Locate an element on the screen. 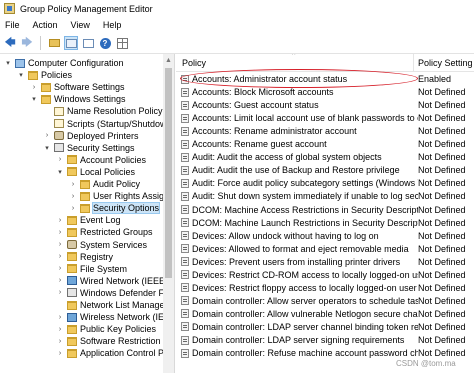 This screenshot has width=474, height=373. policy-setting: Not Defined is located at coordinates (442, 248).